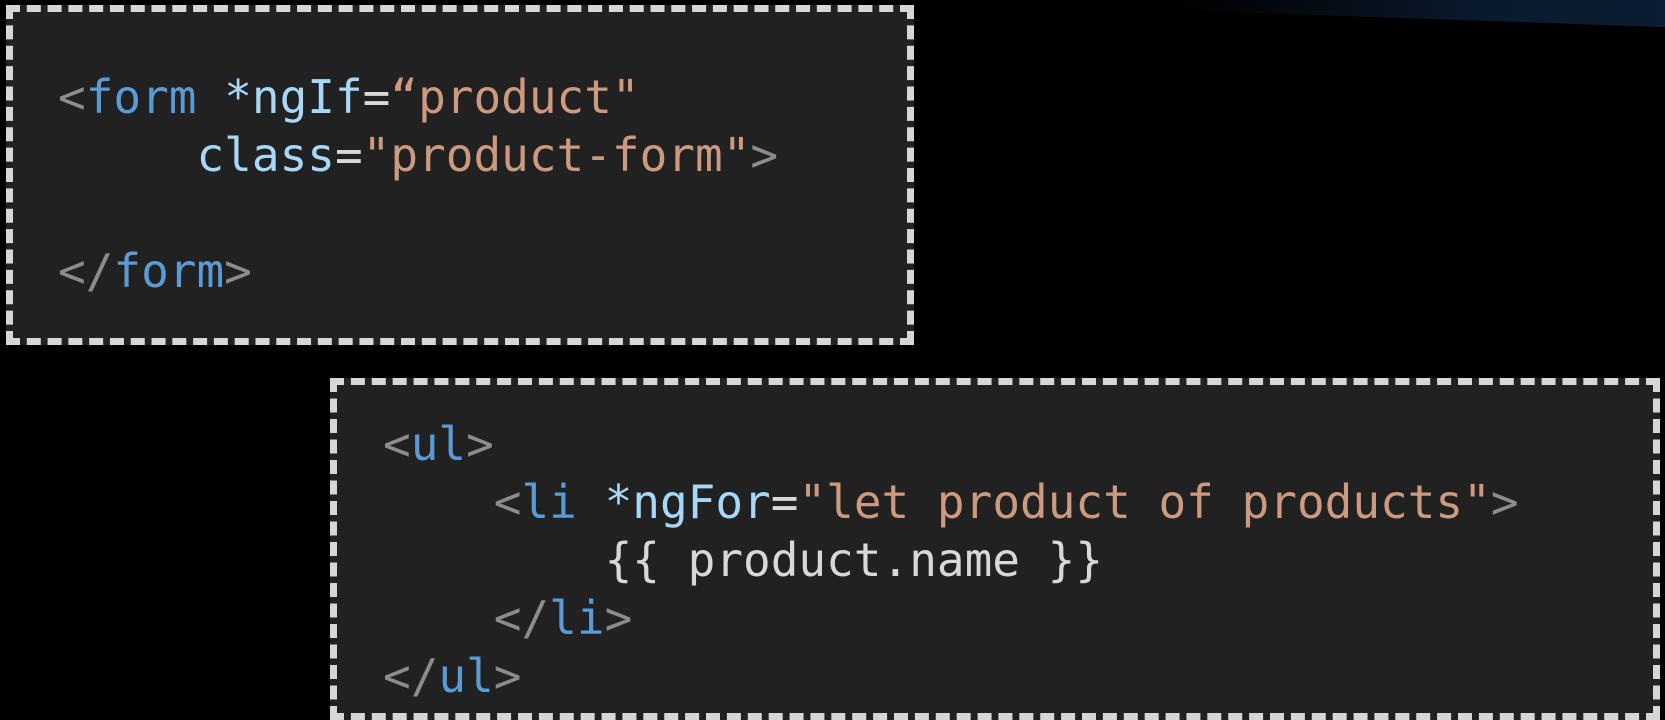 This screenshot has height=720, width=1665. I want to click on code-token-str: “product", so click(515, 97).